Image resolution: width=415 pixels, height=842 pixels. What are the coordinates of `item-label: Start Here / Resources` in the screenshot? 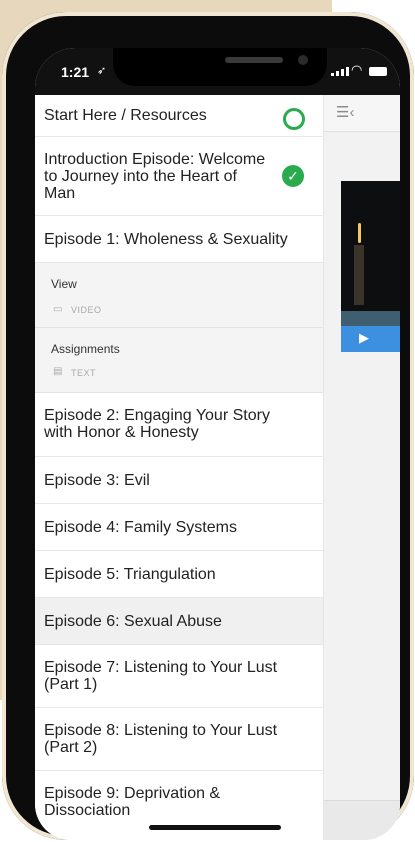 It's located at (125, 115).